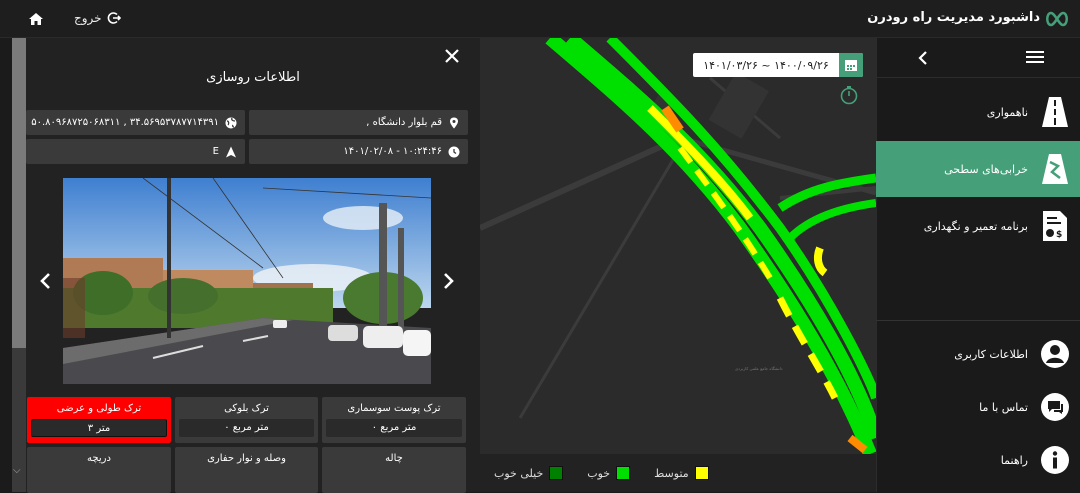 The height and width of the screenshot is (493, 1080). What do you see at coordinates (1003, 407) in the screenshot?
I see `sidebar-item-label: تماس با ما` at bounding box center [1003, 407].